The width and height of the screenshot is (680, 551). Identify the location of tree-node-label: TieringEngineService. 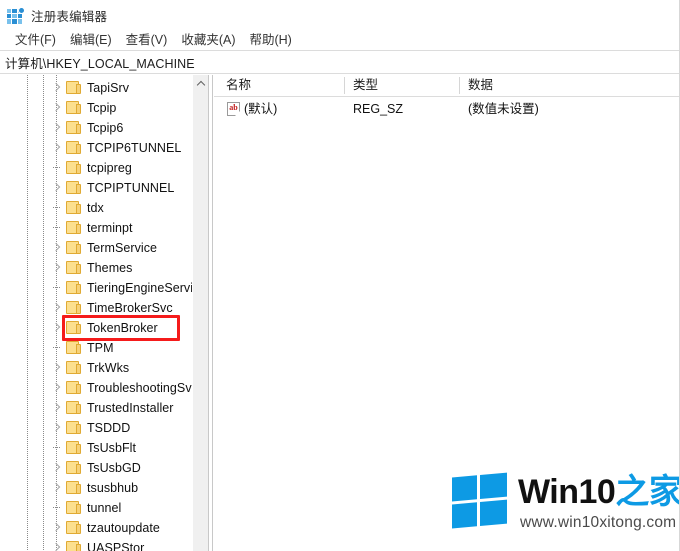
(147, 288).